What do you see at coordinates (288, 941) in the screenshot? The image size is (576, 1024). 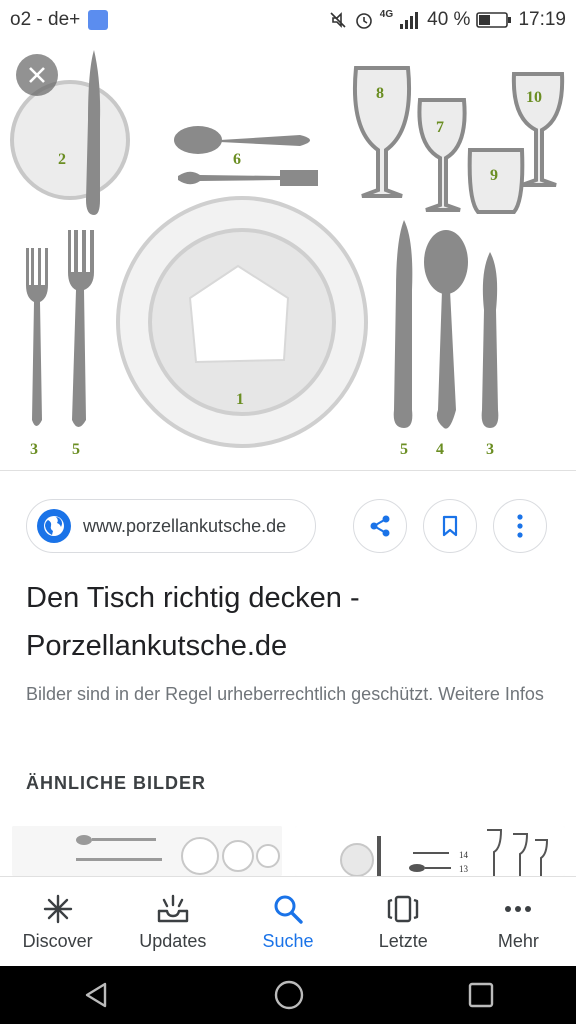 I see `nav-label: Suche` at bounding box center [288, 941].